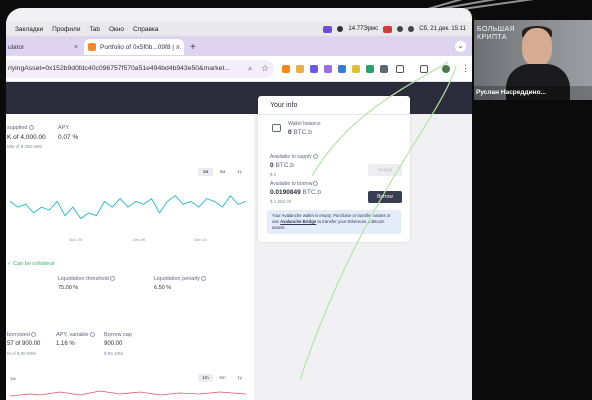 This screenshot has height=400, width=592. What do you see at coordinates (492, 37) in the screenshot?
I see `brand-line: КРИПТА` at bounding box center [492, 37].